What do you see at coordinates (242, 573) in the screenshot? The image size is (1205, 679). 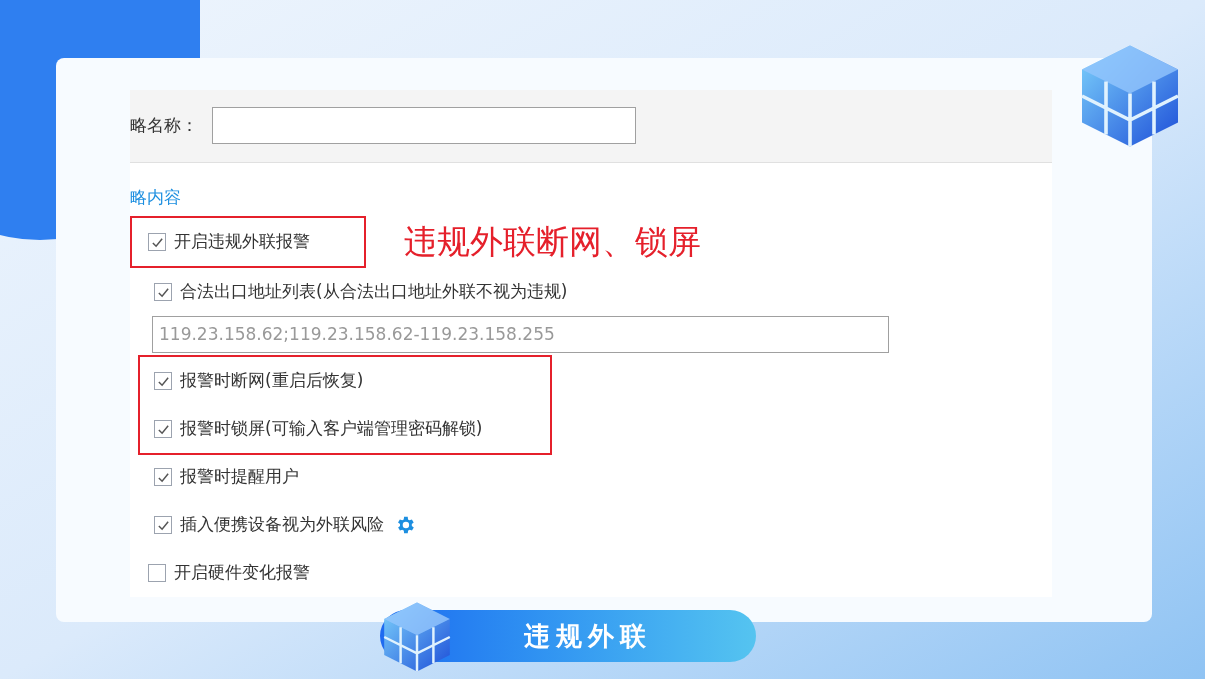 I see `option-label: 开启硬件变化报警` at bounding box center [242, 573].